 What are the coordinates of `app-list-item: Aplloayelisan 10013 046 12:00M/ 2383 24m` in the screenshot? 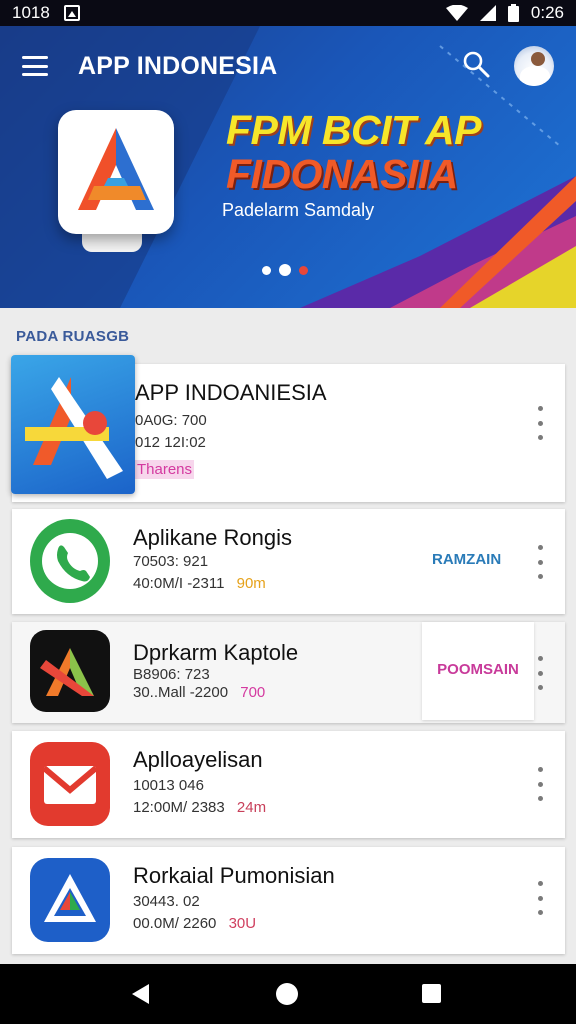 It's located at (288, 784).